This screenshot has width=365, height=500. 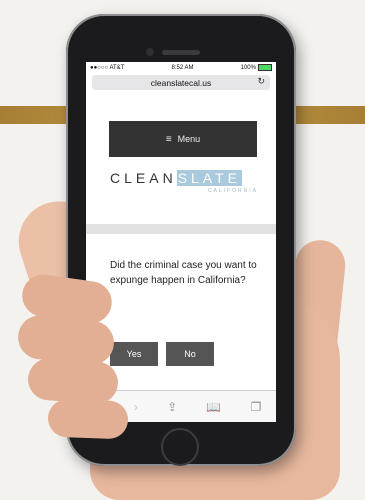 I want to click on time-label: 8:52 AM, so click(x=182, y=68).